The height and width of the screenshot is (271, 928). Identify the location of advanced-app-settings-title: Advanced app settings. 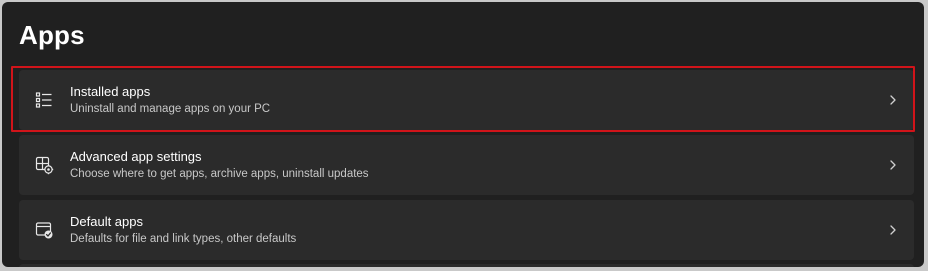
(136, 156).